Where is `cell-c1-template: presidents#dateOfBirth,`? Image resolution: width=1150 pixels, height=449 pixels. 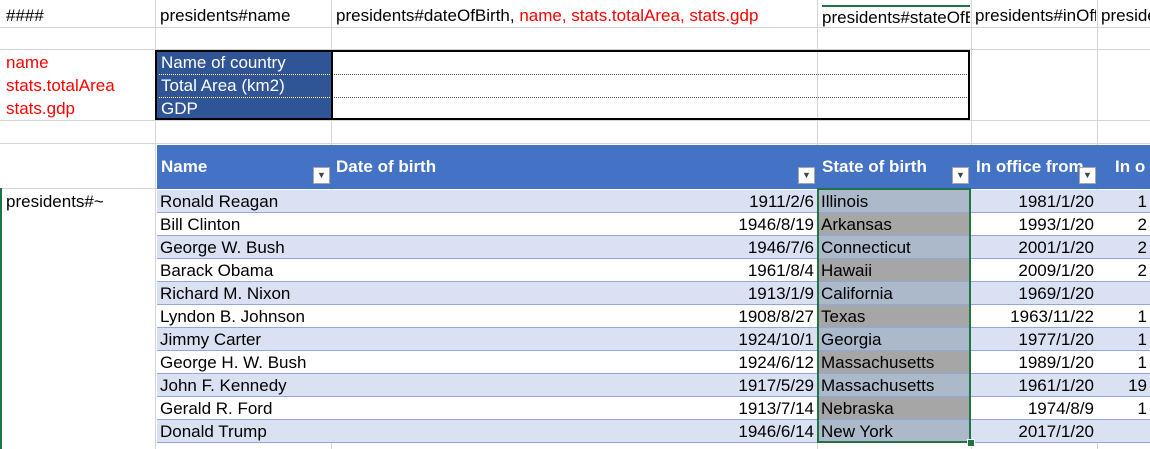
cell-c1-template: presidents#dateOfBirth, is located at coordinates (425, 15).